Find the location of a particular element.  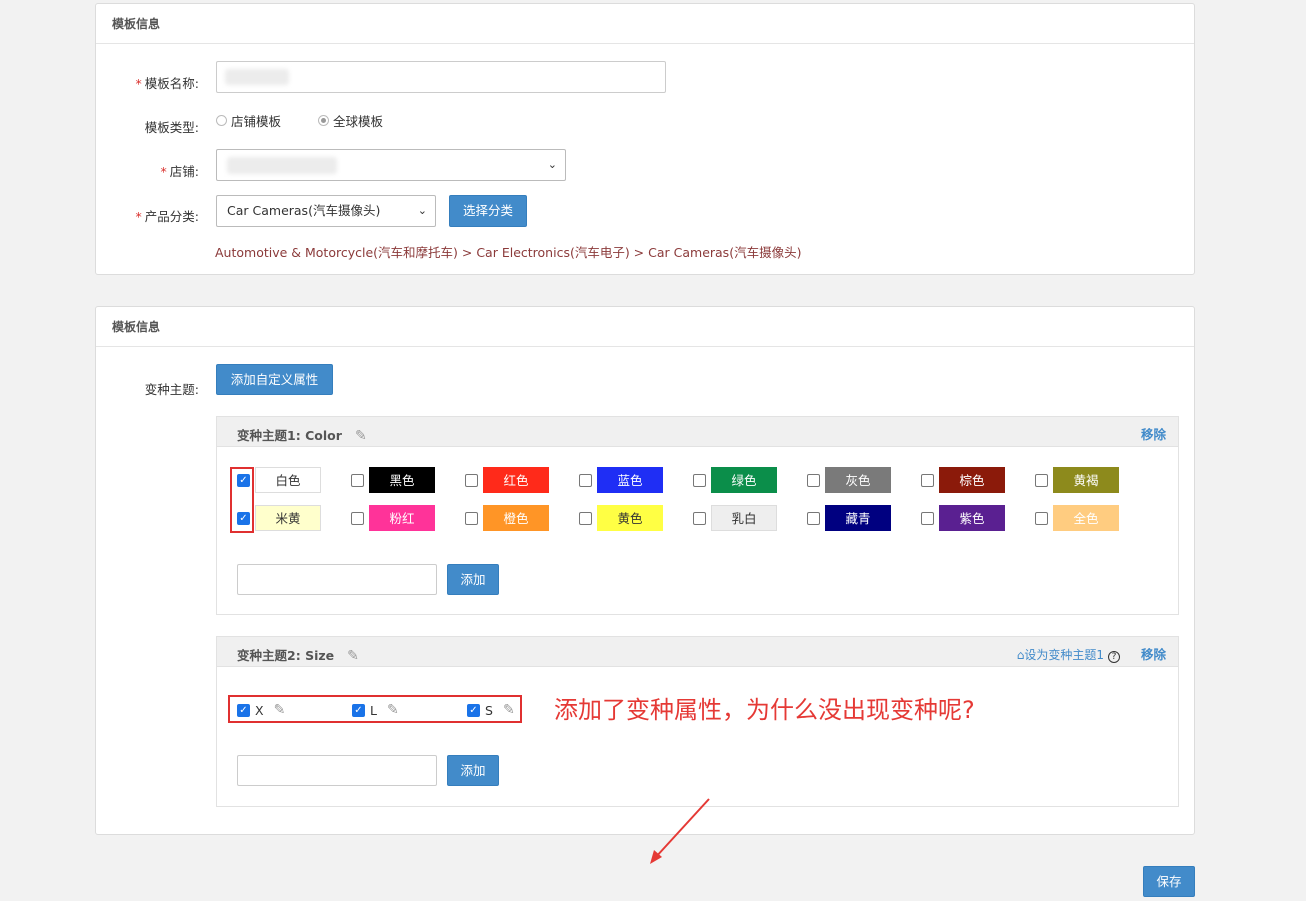

color-swatch: 米黄 is located at coordinates (288, 518).